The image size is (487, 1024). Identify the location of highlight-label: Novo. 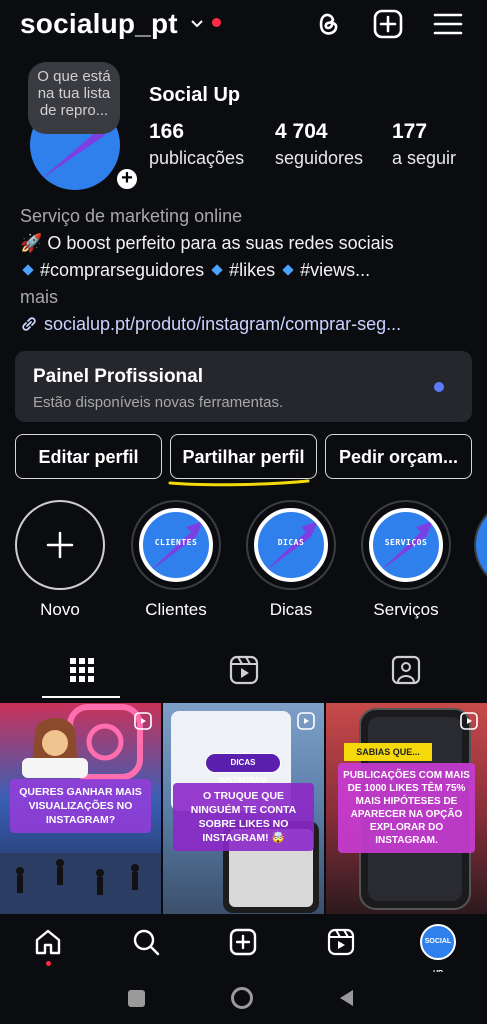
(60, 609).